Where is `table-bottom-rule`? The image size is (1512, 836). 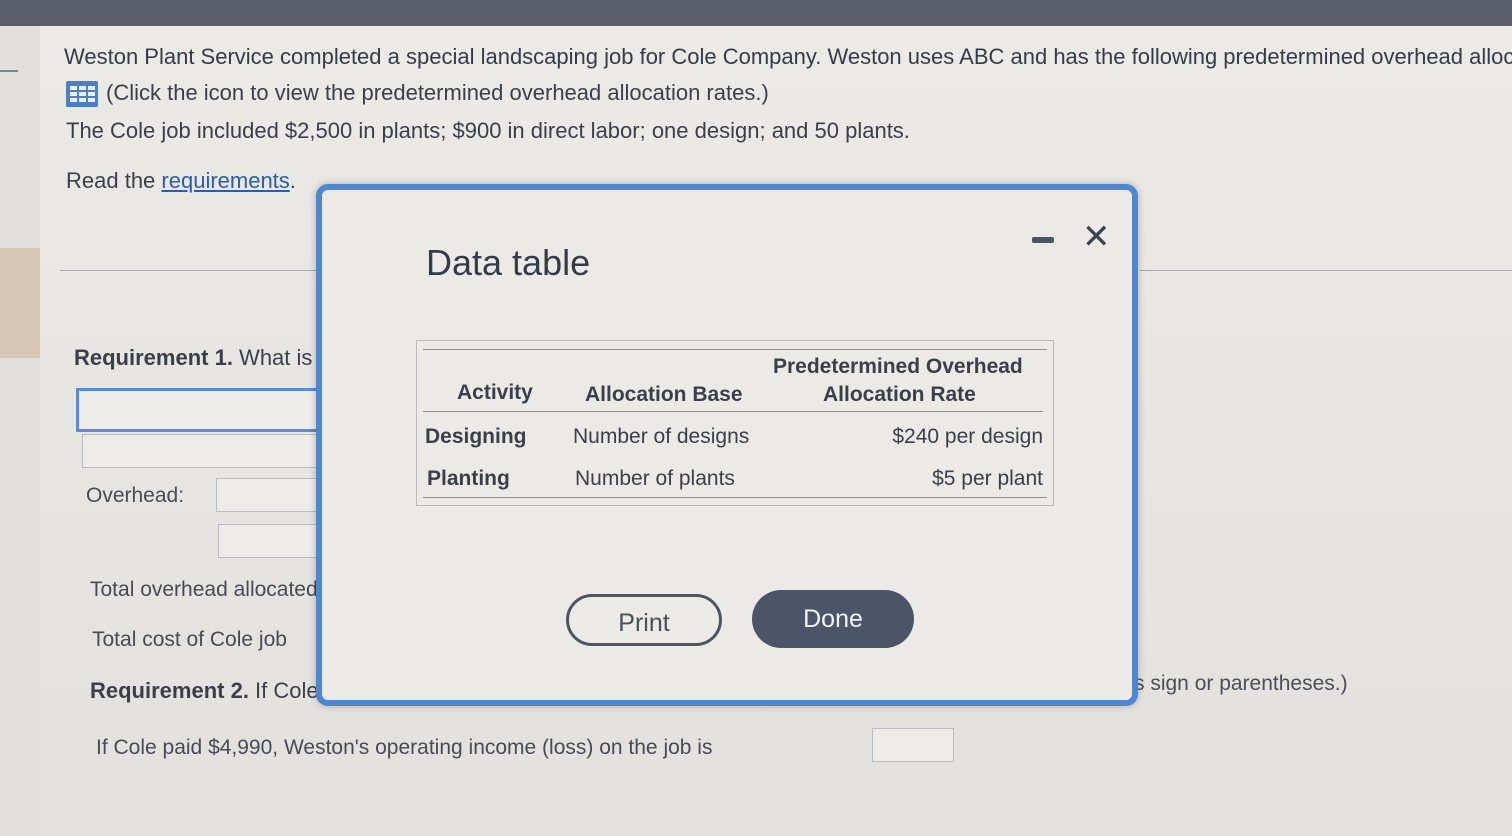 table-bottom-rule is located at coordinates (735, 497).